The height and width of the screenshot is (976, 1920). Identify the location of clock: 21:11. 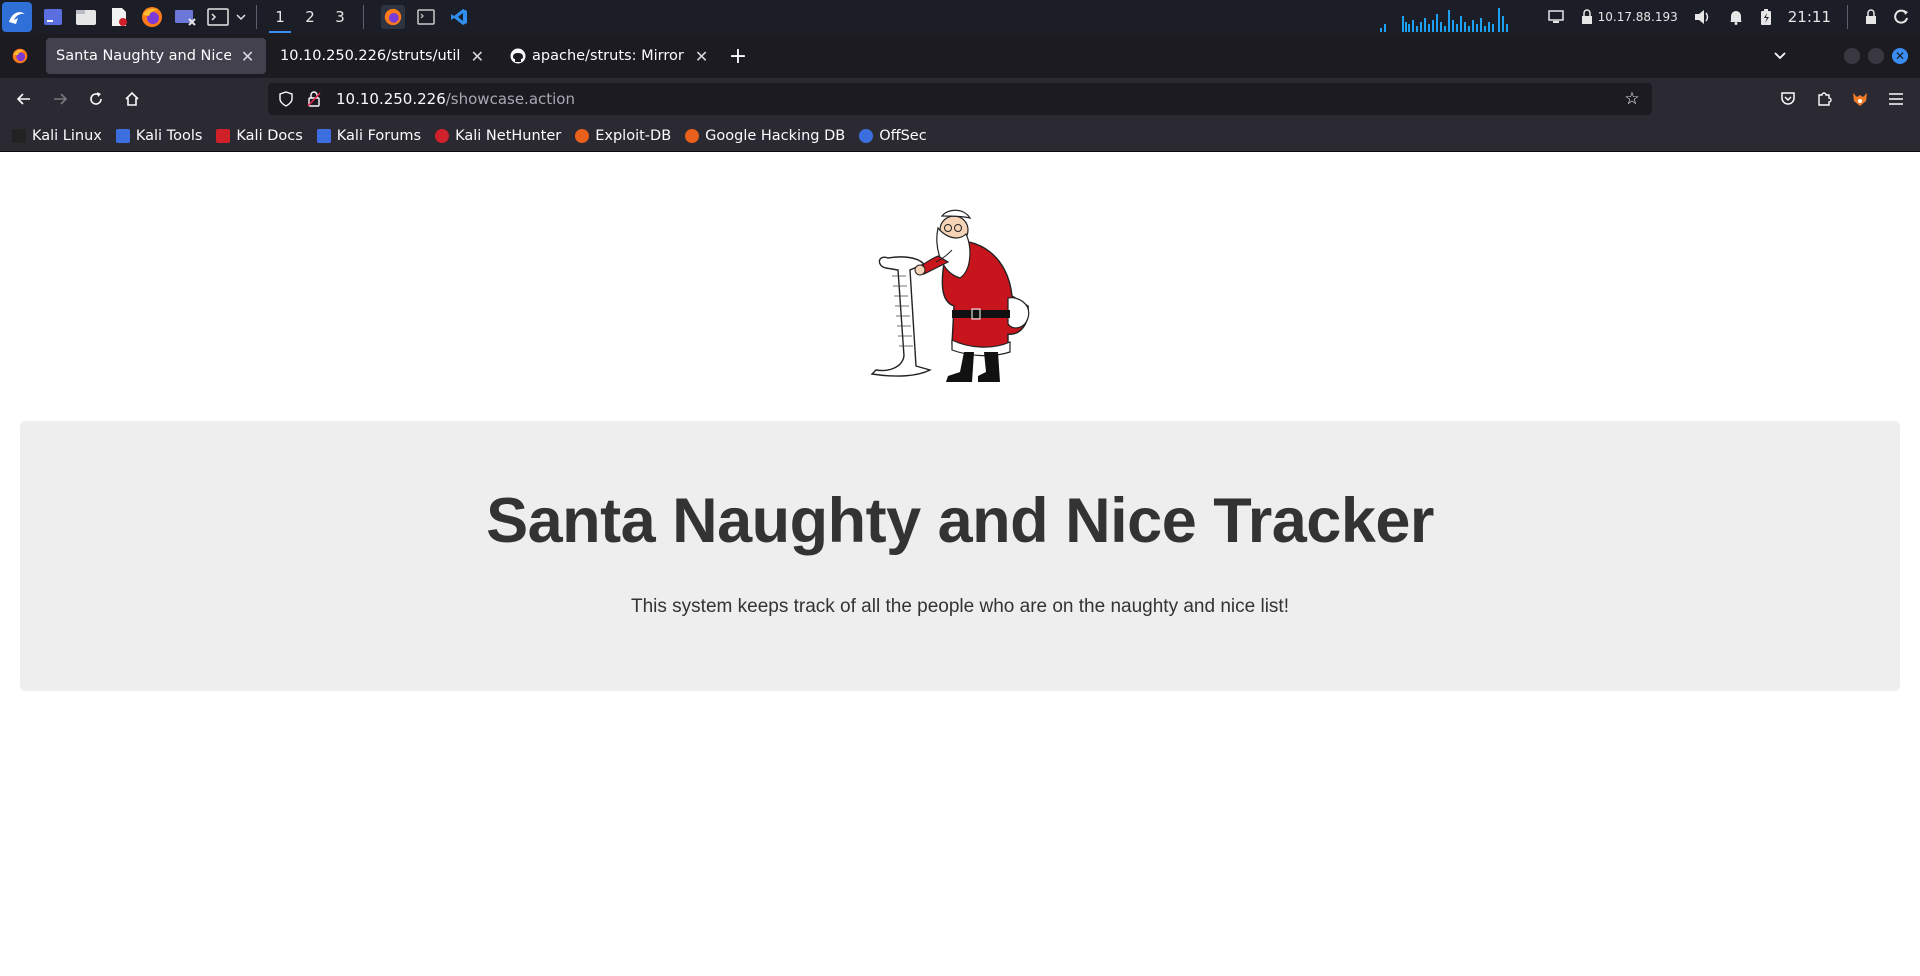
(1809, 17).